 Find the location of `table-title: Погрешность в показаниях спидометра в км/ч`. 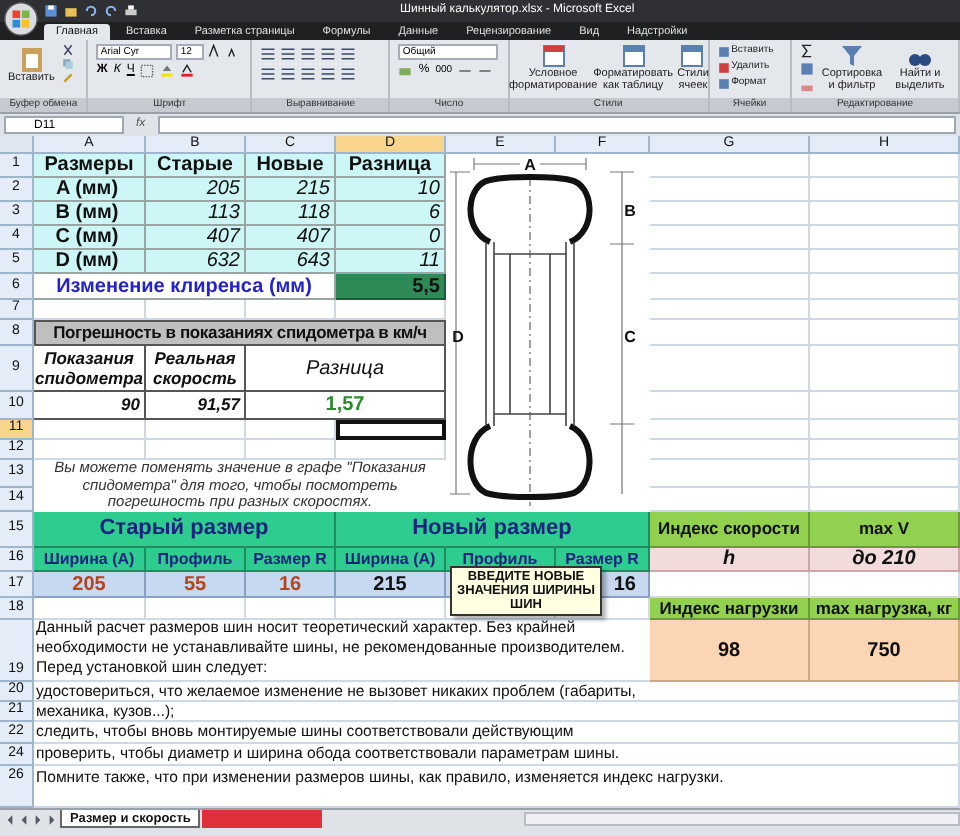

table-title: Погрешность в показаниях спидометра в км/ч is located at coordinates (240, 333).